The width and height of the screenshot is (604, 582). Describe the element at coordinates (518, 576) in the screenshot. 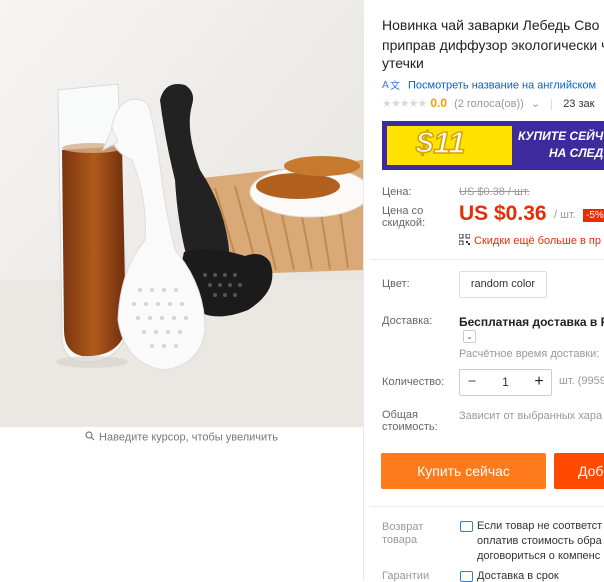

I see `guarantee-text: Доставка в срок` at that location.